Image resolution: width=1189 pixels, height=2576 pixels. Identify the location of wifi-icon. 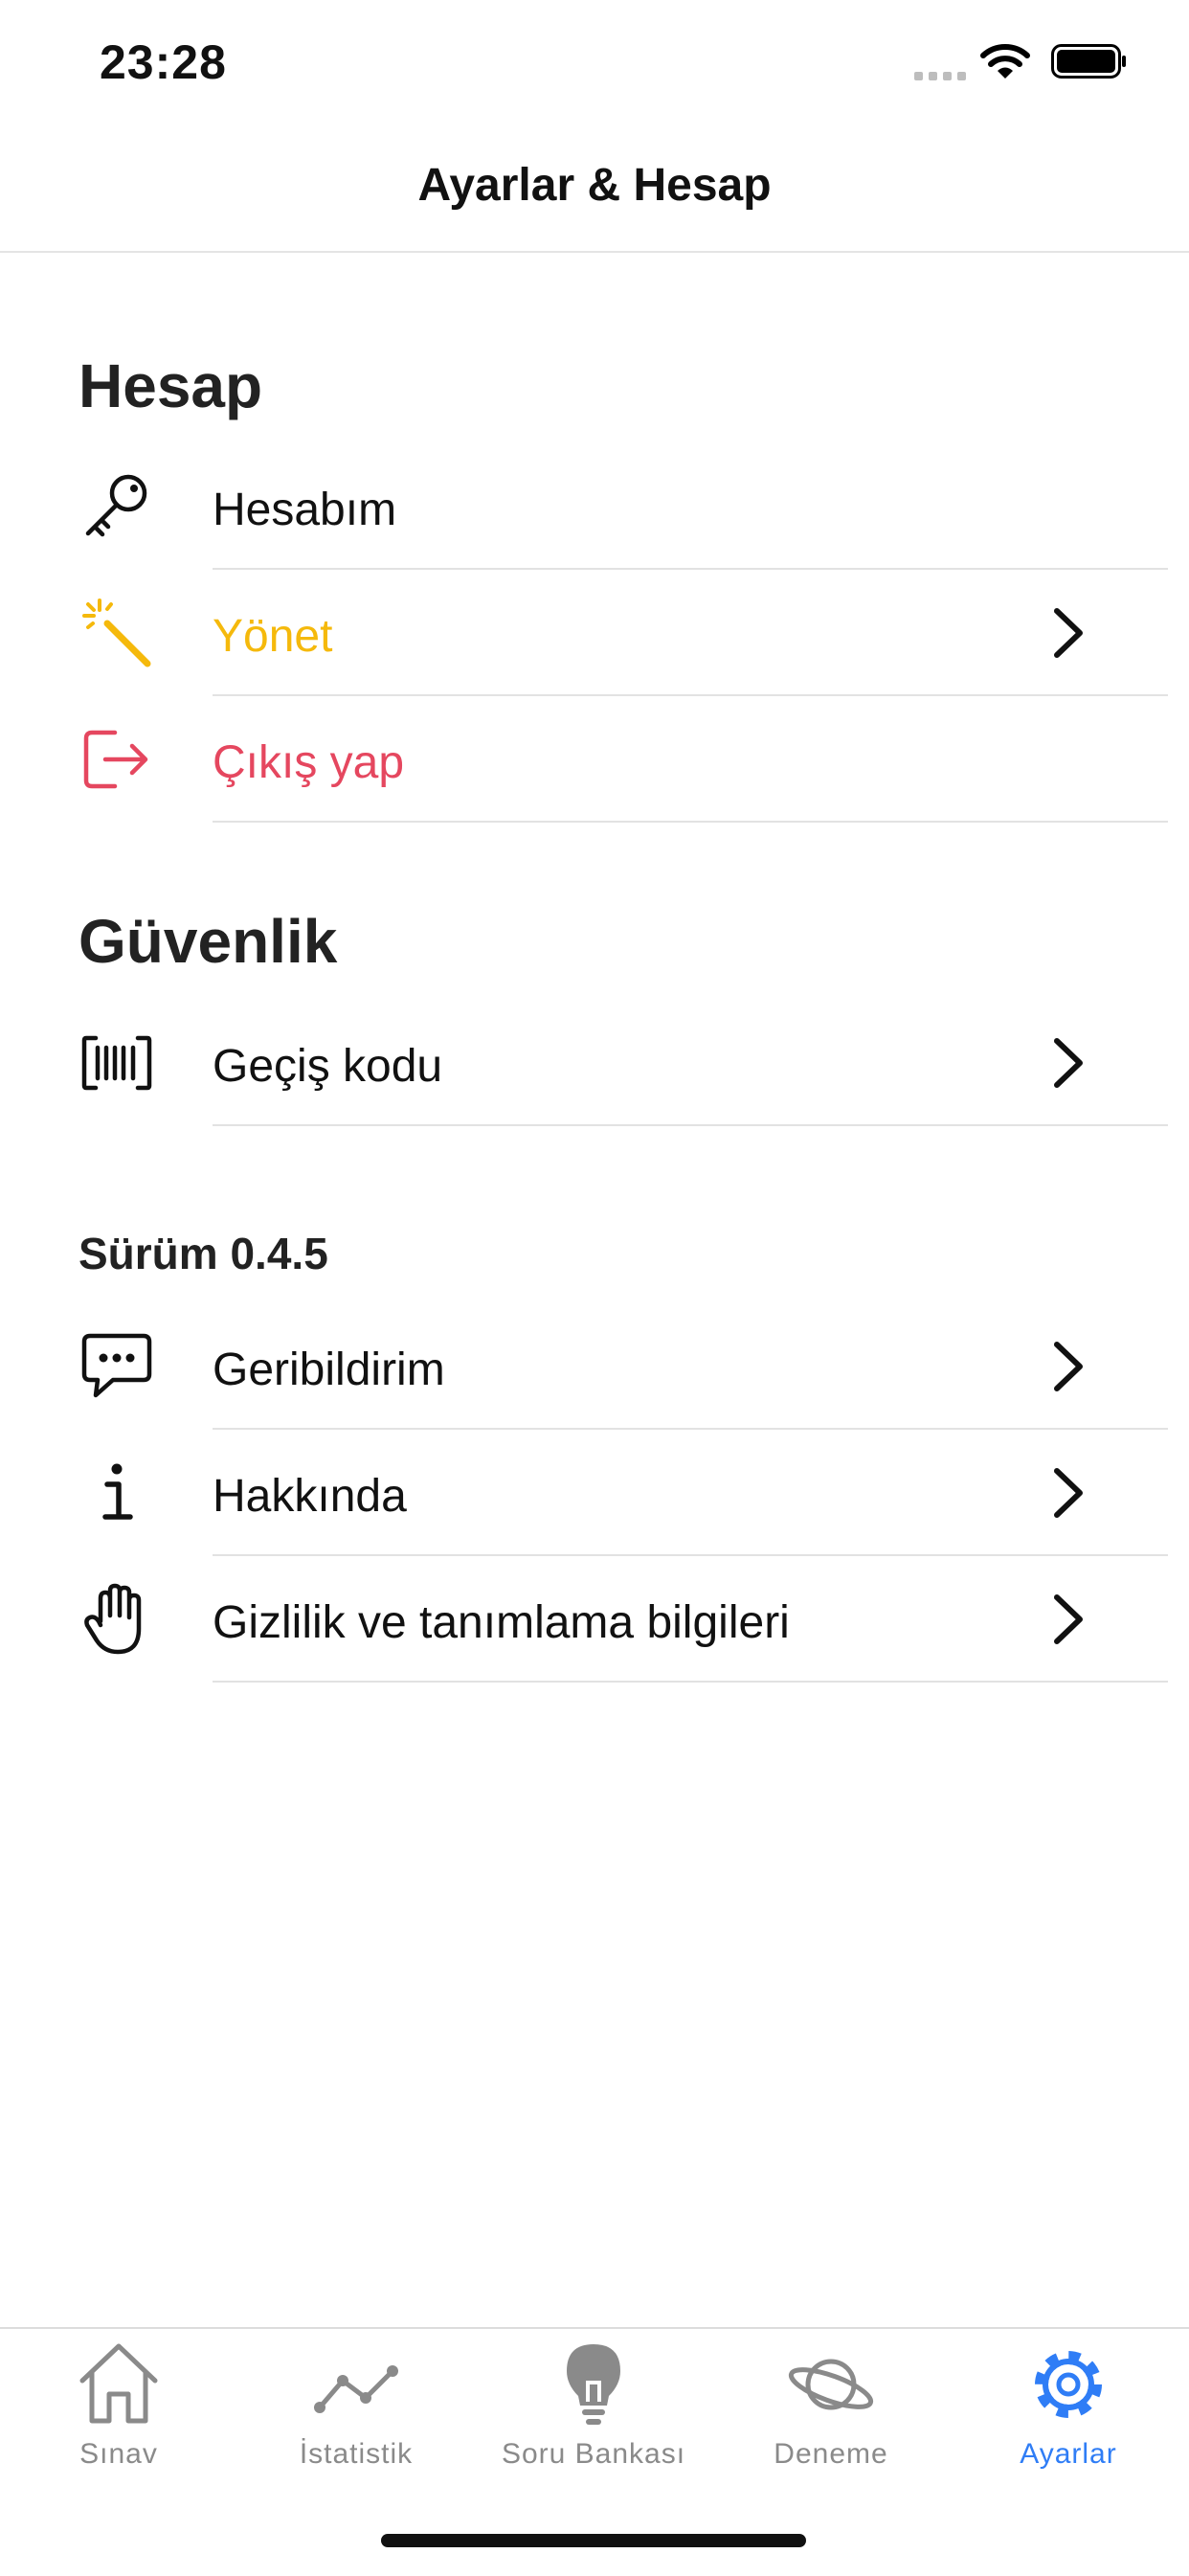
(1005, 62).